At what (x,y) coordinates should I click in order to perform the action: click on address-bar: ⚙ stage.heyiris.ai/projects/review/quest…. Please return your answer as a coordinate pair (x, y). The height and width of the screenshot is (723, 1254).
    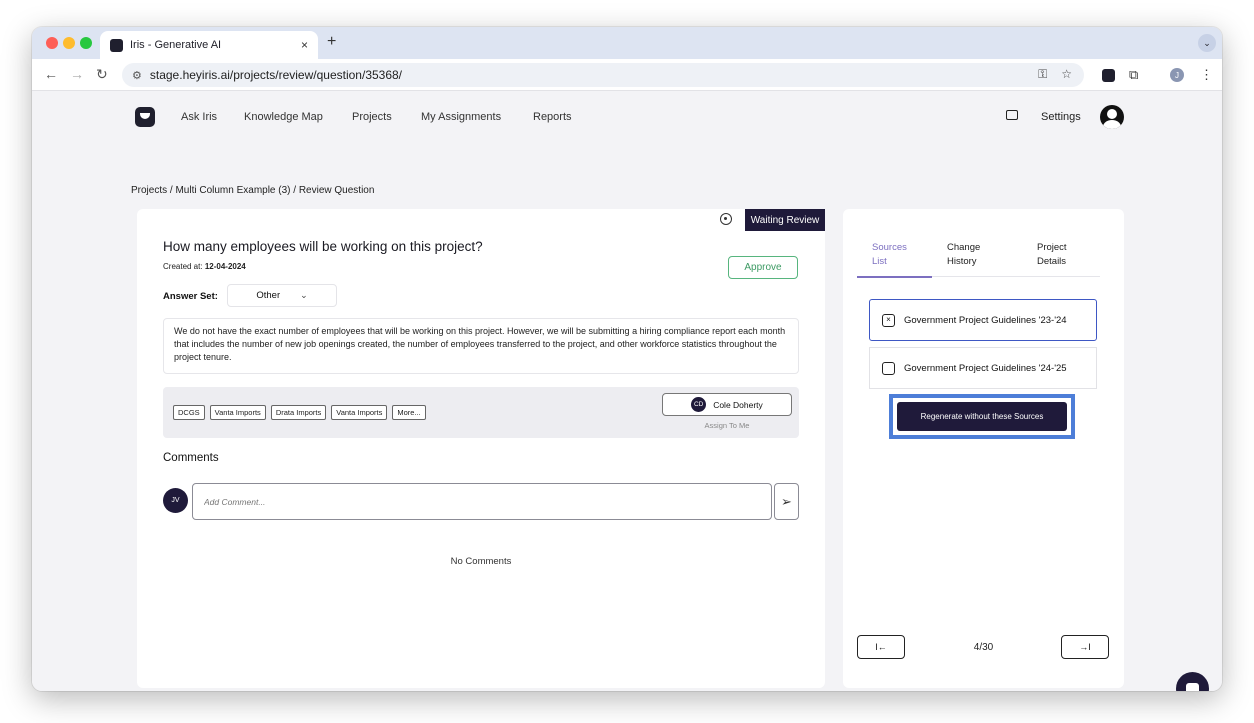
    Looking at the image, I should click on (603, 75).